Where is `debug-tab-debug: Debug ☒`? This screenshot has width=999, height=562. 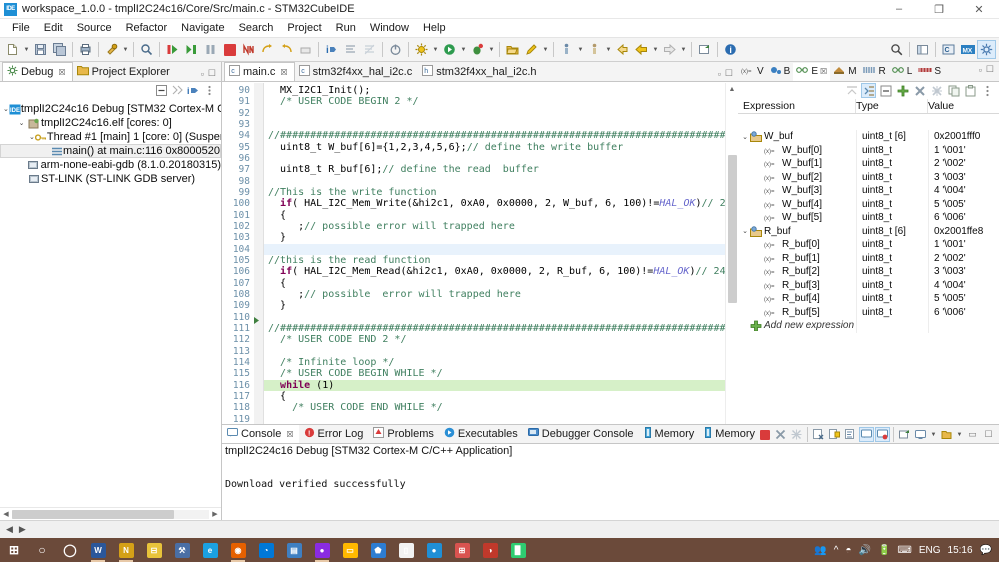
debug-tab-debug: Debug ☒ is located at coordinates (37, 71).